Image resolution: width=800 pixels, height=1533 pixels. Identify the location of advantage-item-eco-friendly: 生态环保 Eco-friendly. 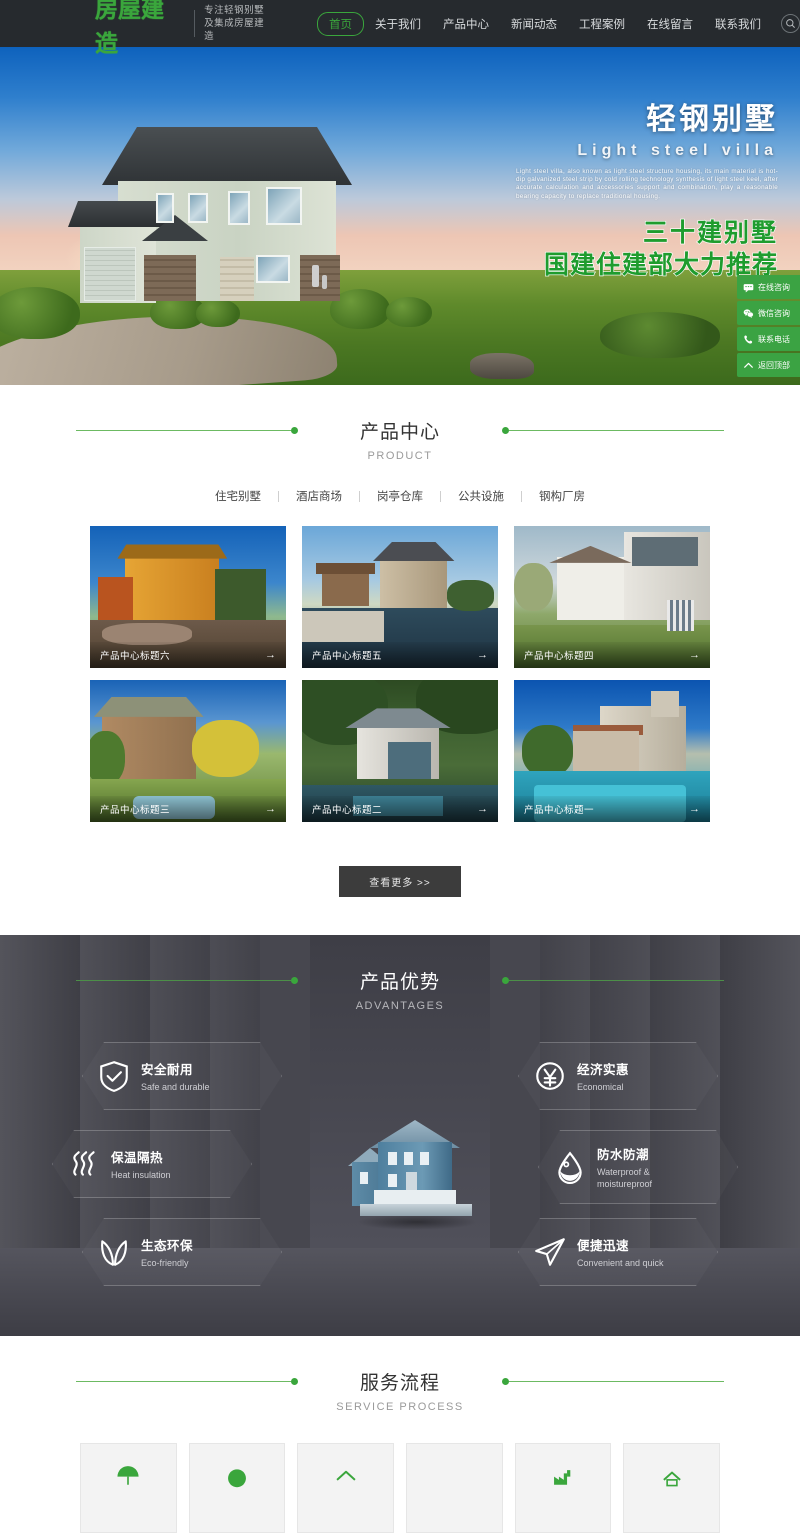
(182, 1252).